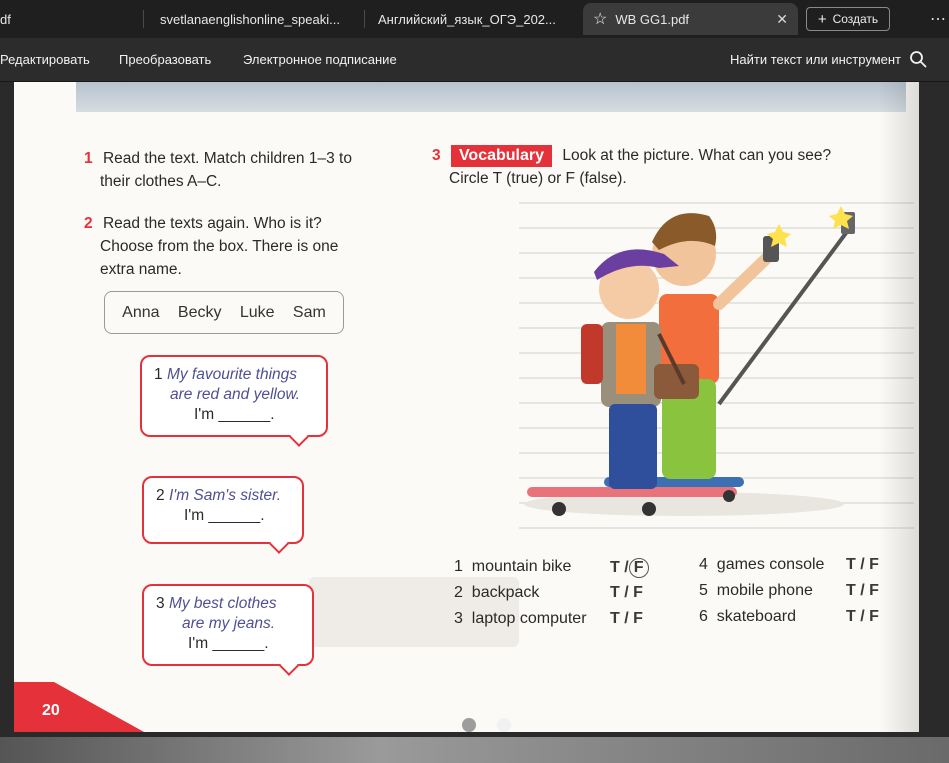 This screenshot has height=763, width=949. I want to click on vocab-item: 2 backpack, so click(497, 592).